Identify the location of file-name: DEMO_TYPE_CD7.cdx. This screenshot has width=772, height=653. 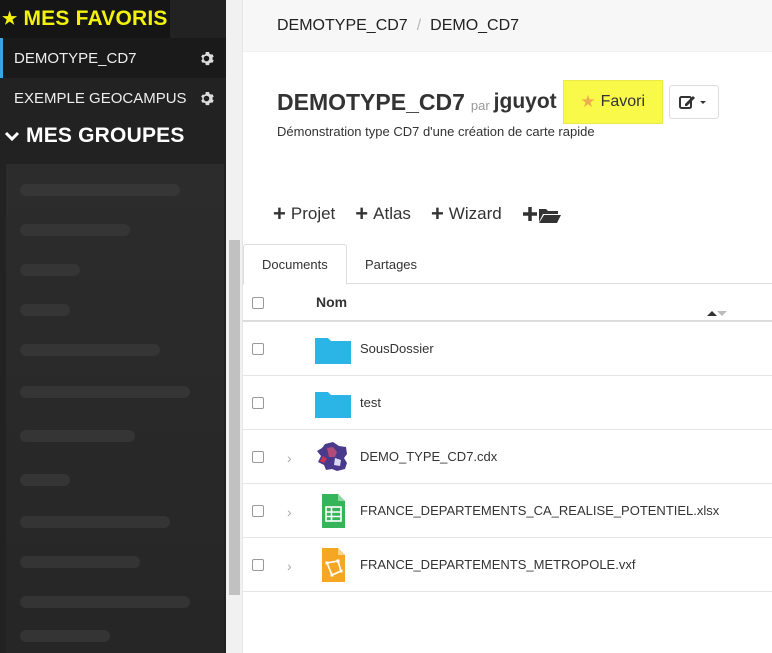
(428, 456).